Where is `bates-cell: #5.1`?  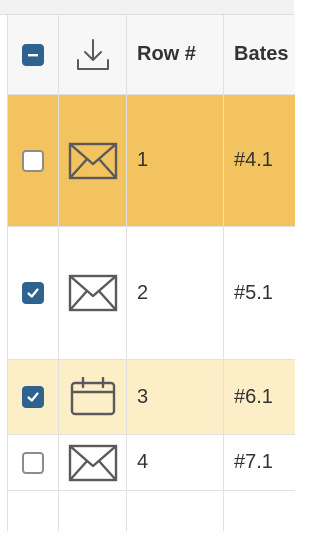 bates-cell: #5.1 is located at coordinates (259, 293).